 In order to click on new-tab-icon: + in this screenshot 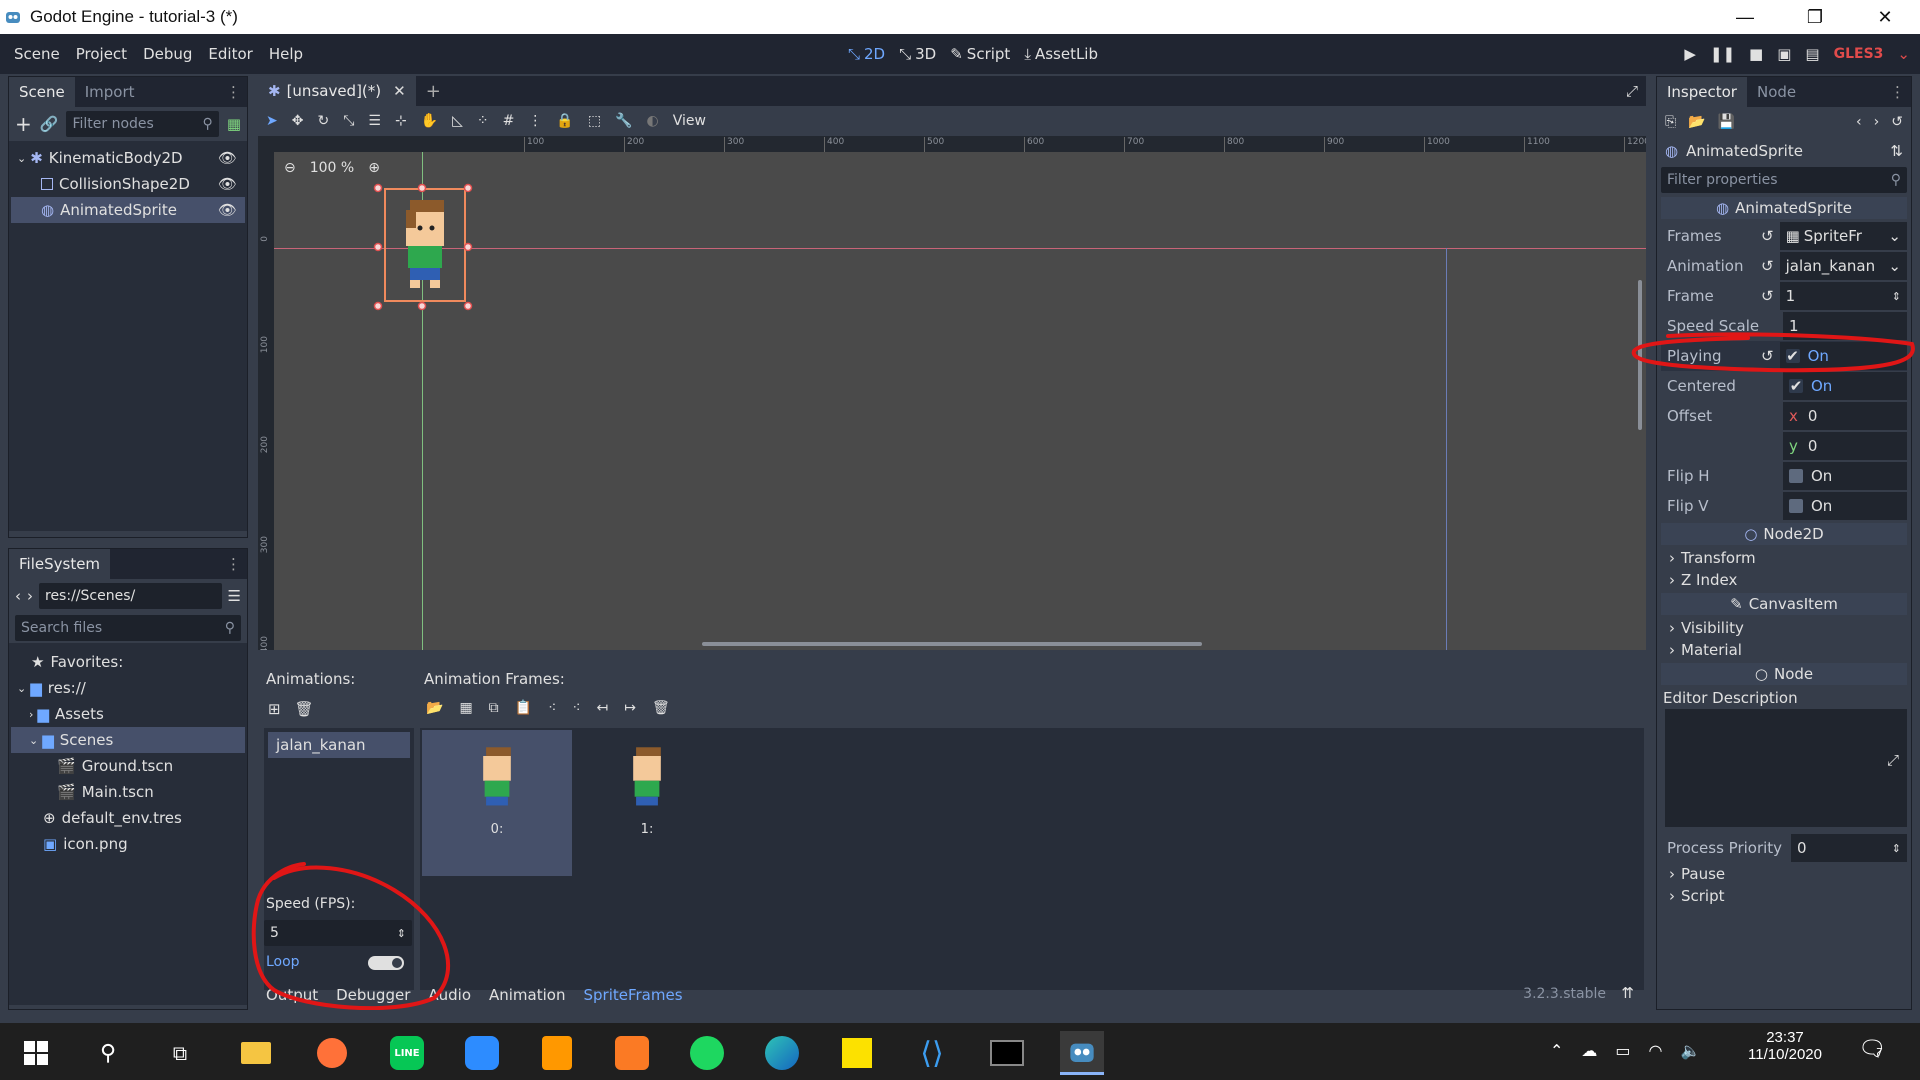, I will do `click(433, 91)`.